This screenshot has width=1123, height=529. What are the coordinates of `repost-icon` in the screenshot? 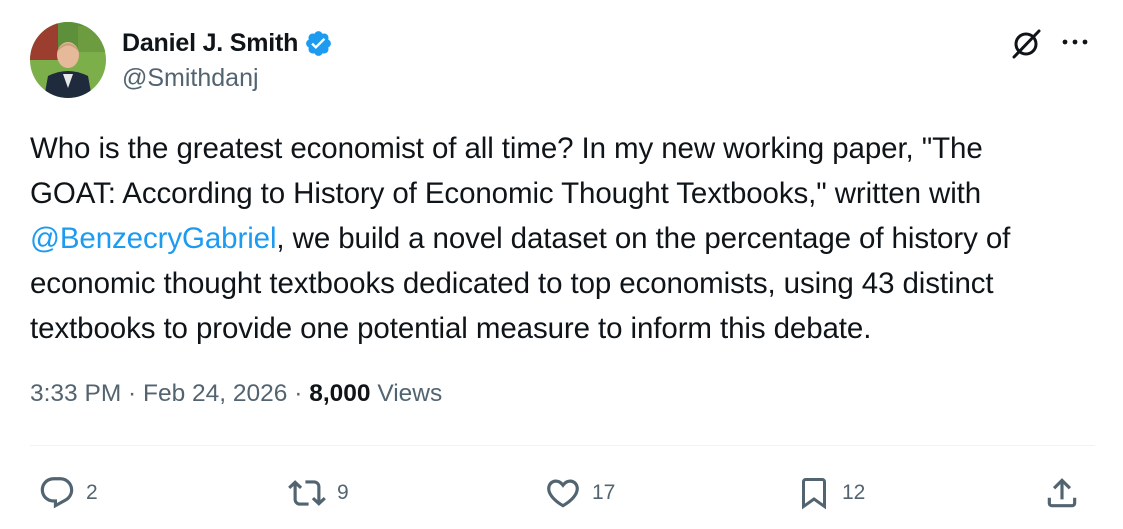 It's located at (307, 493).